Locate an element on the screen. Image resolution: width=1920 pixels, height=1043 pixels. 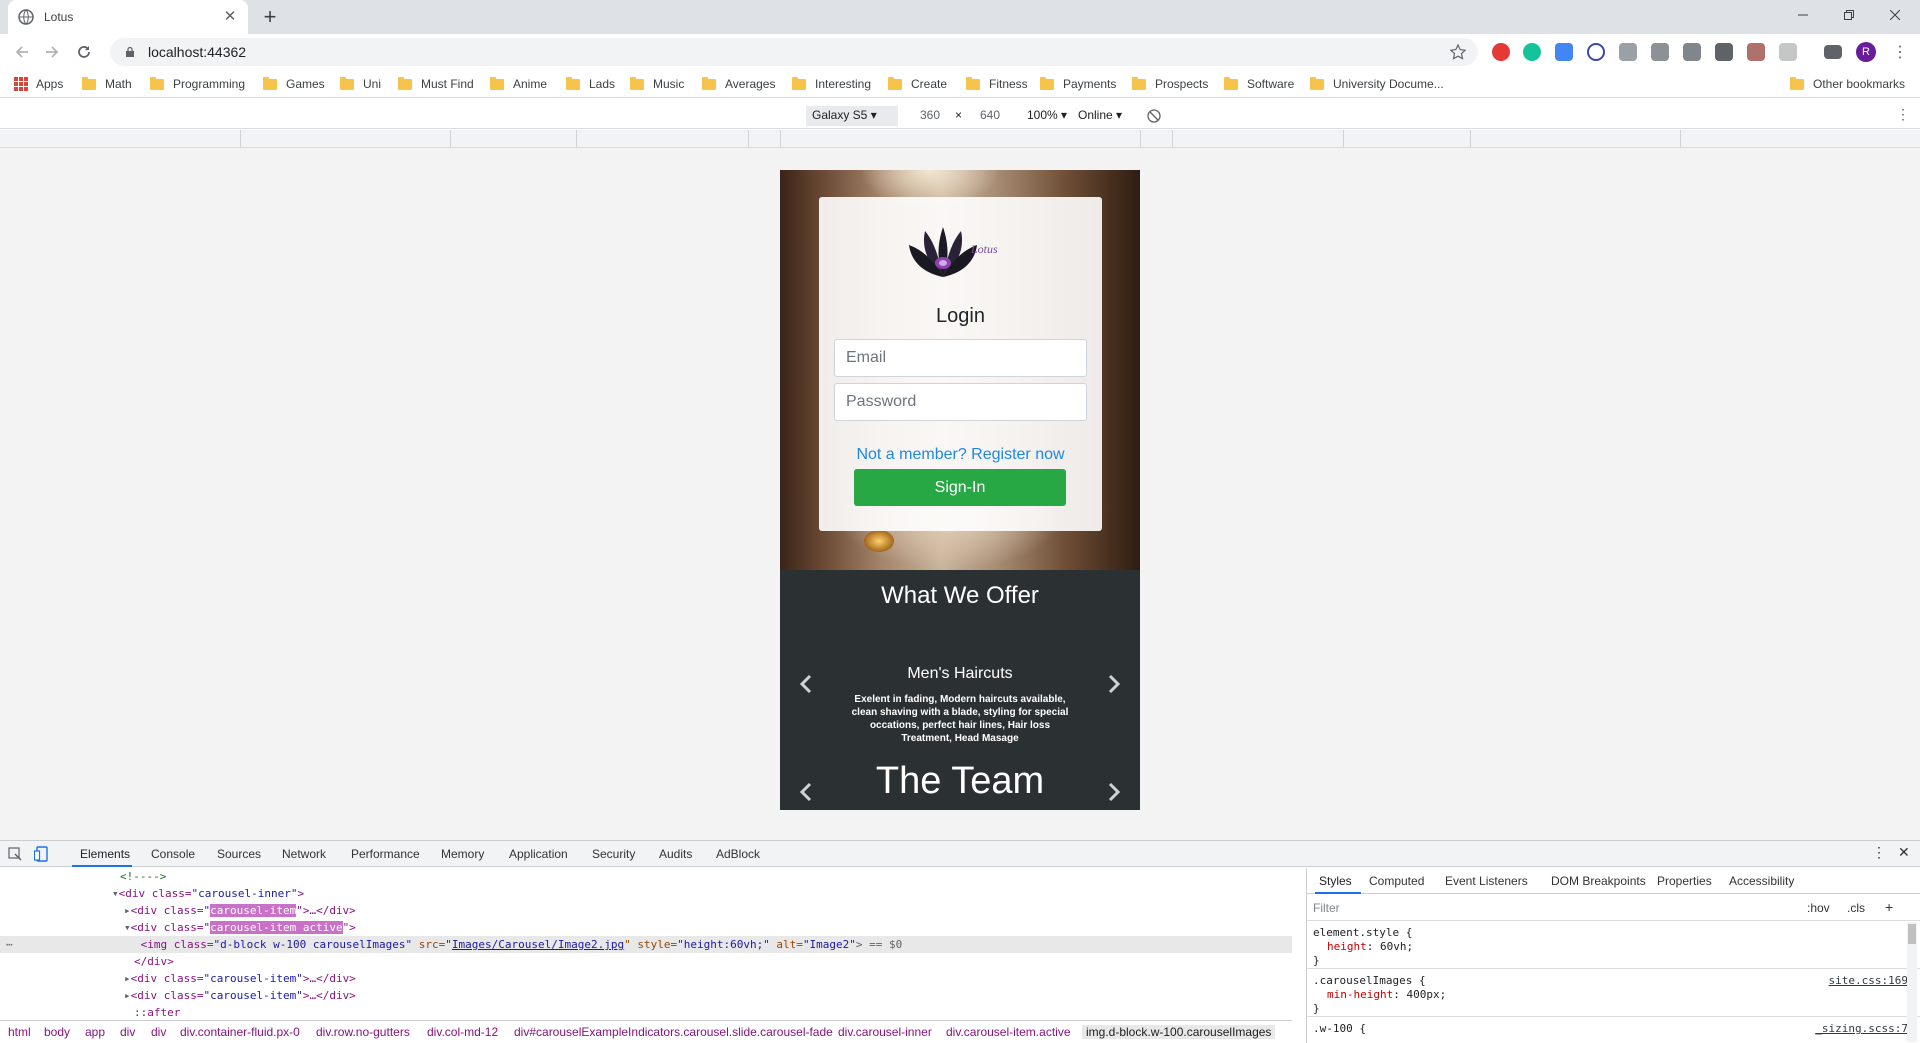
class-toggle: .cls is located at coordinates (1856, 908).